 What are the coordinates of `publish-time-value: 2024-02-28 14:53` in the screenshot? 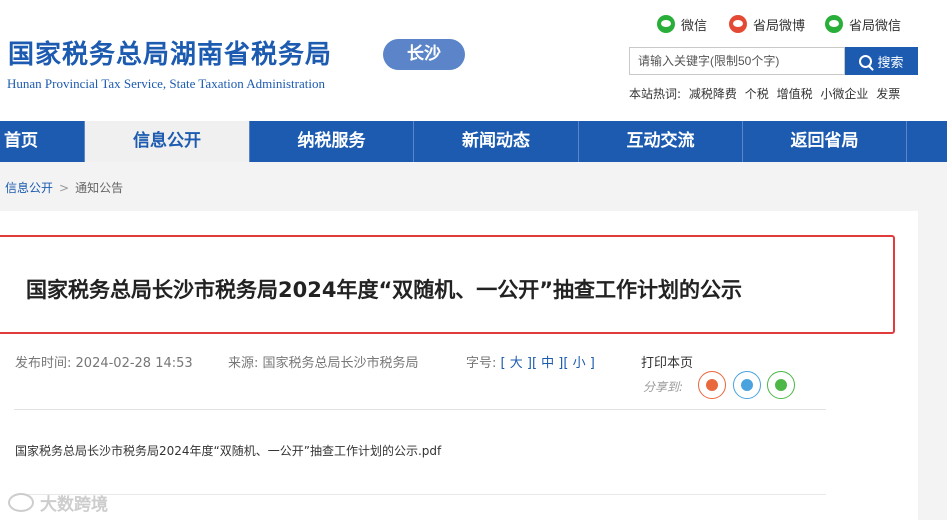 It's located at (134, 363).